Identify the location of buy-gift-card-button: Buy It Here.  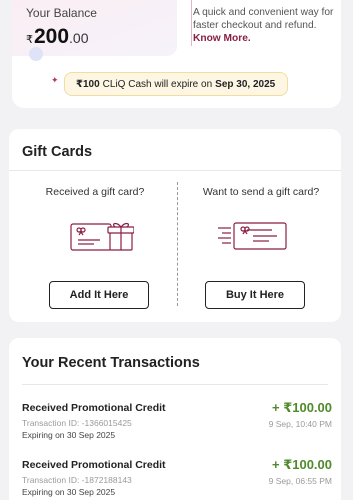
(255, 295).